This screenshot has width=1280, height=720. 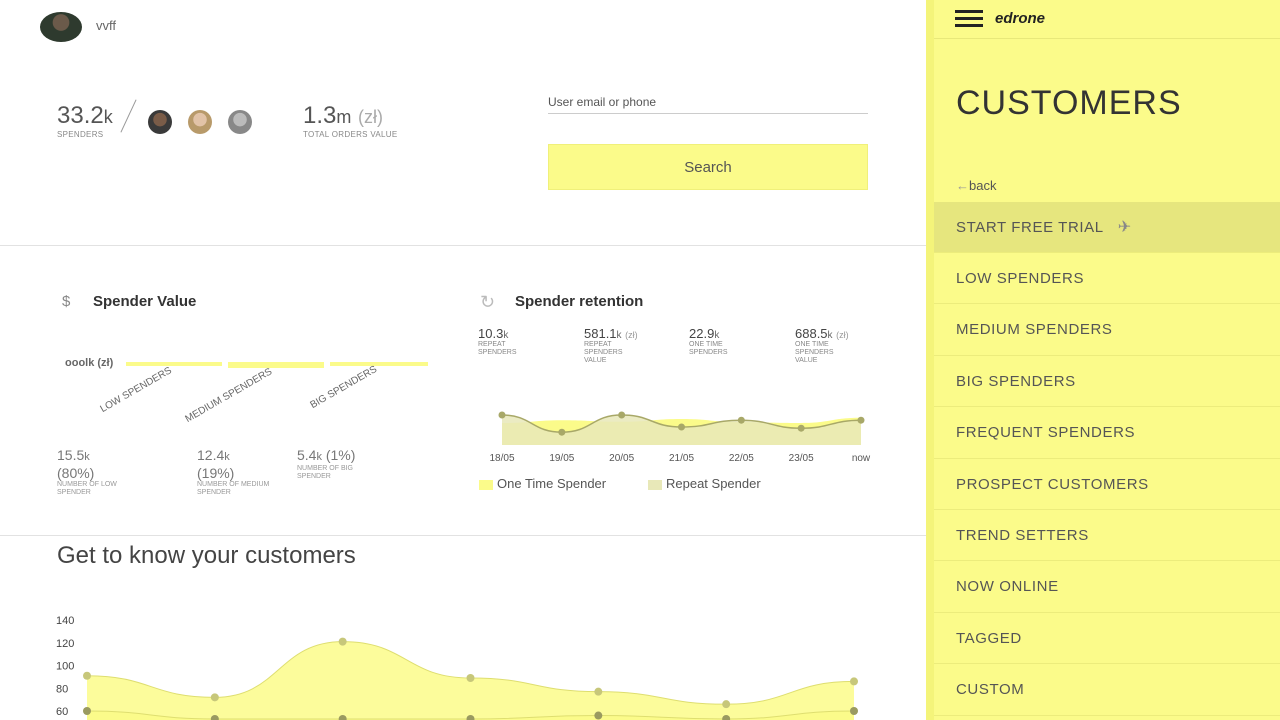 I want to click on x-tick-label: 21/05, so click(x=681, y=458).